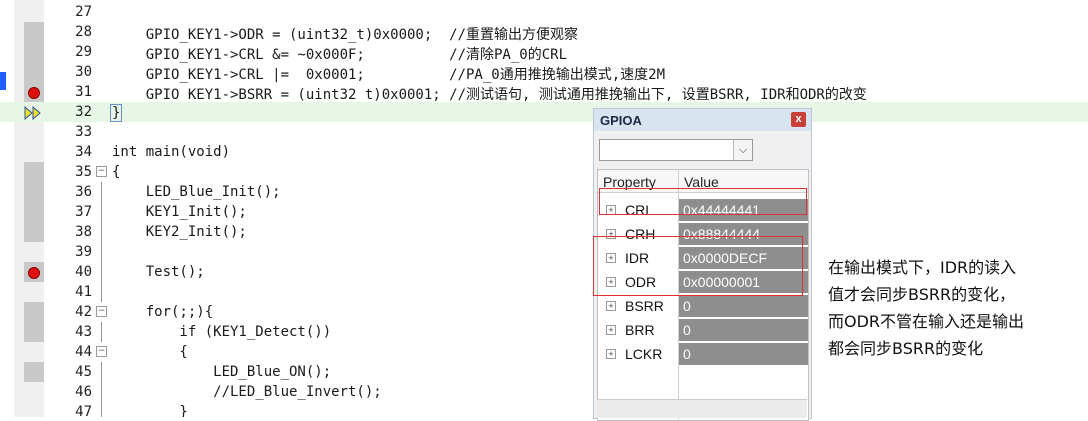 The width and height of the screenshot is (1088, 421). Describe the element at coordinates (83, 212) in the screenshot. I see `line-number: 37` at that location.